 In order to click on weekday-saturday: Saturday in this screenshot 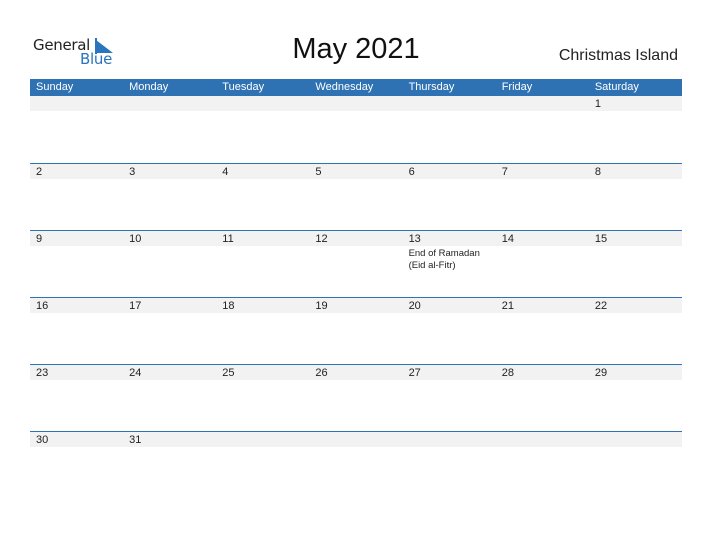, I will do `click(616, 87)`.